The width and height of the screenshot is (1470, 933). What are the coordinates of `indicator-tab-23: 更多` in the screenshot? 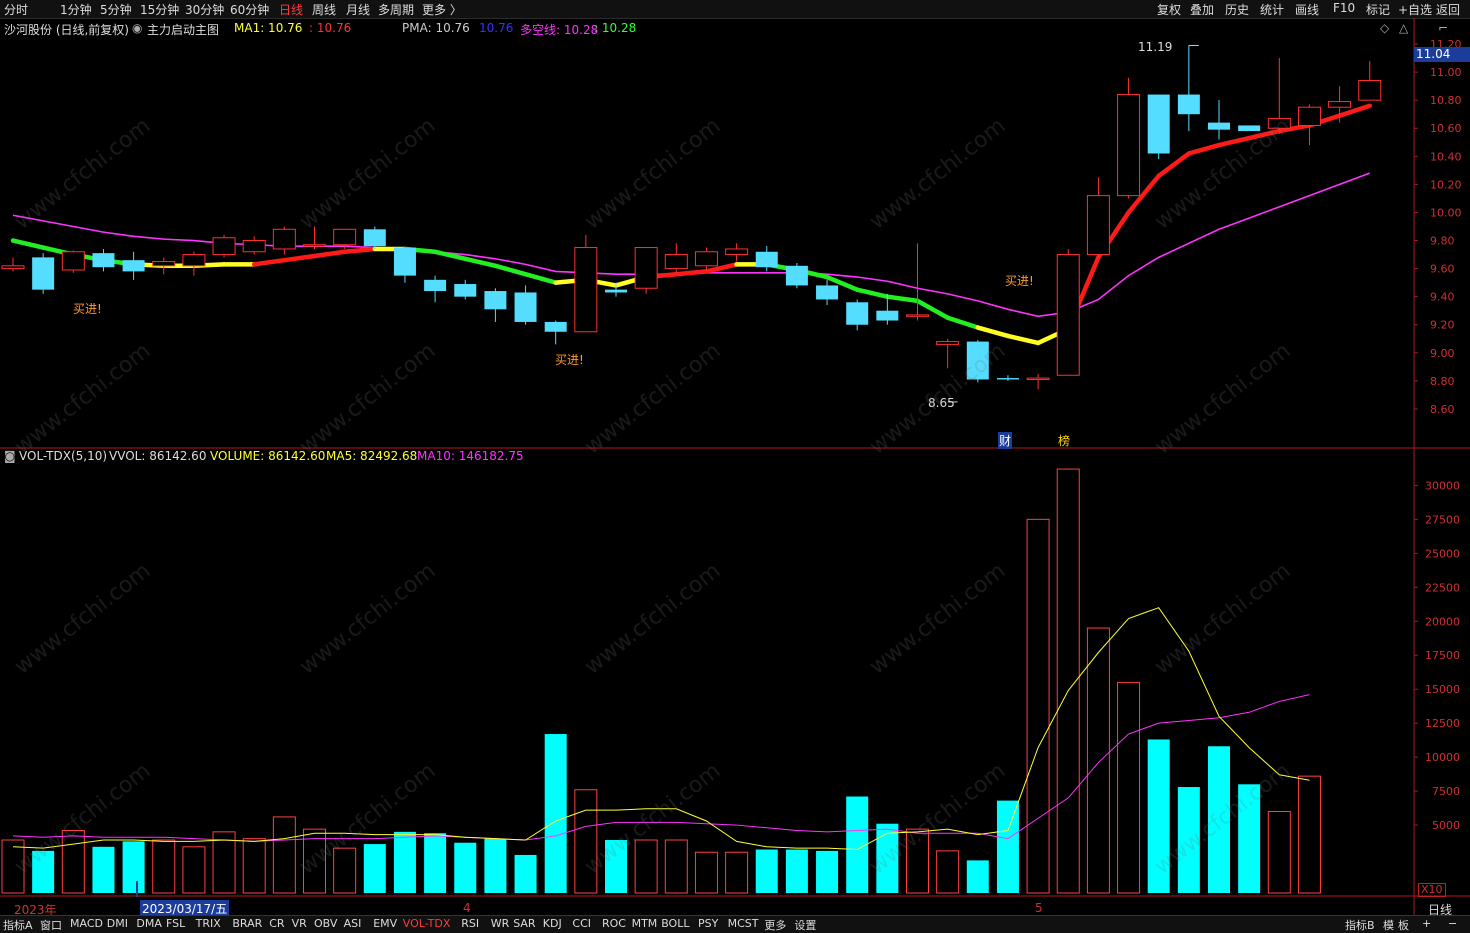 It's located at (775, 925).